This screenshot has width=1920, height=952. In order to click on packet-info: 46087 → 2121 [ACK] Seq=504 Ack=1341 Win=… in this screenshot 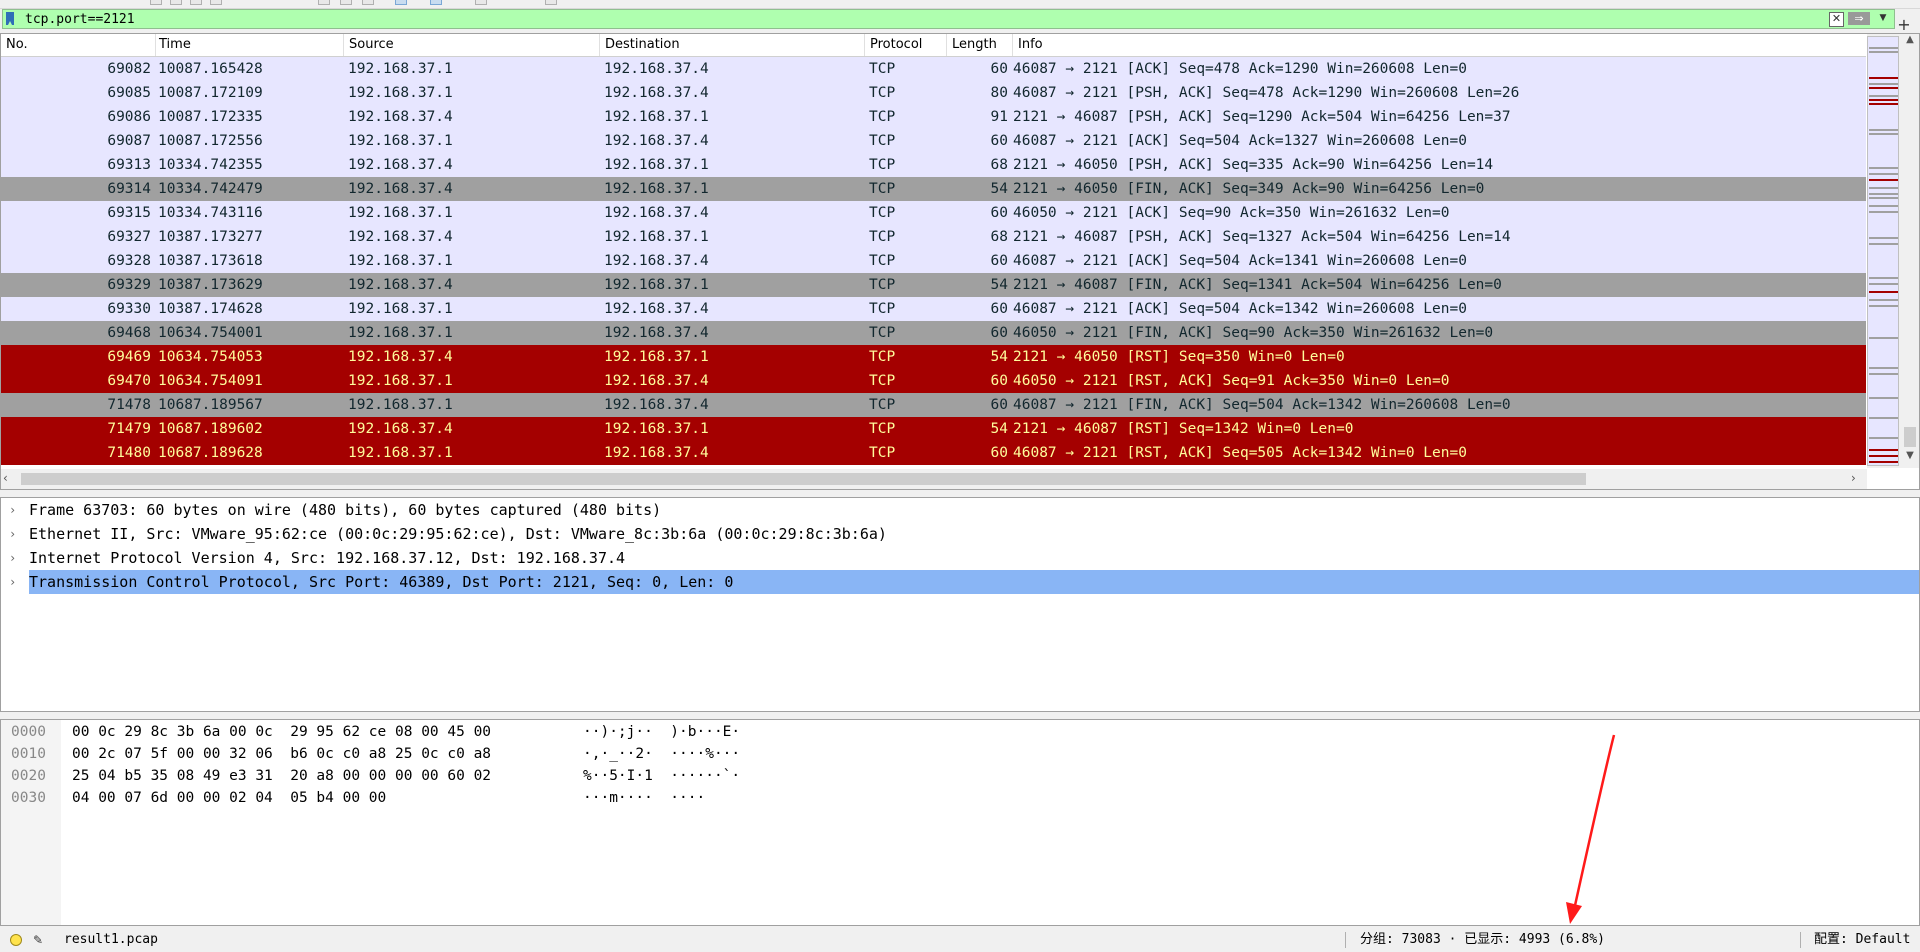, I will do `click(1240, 261)`.